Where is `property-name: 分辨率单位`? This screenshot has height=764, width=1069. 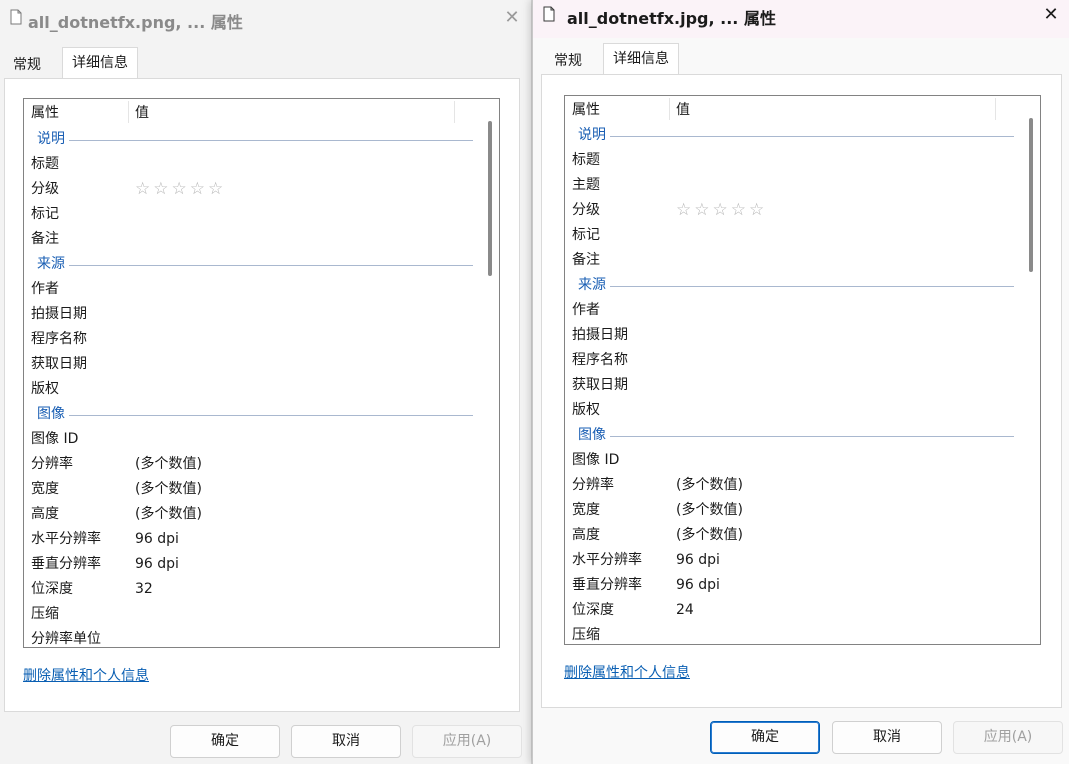 property-name: 分辨率单位 is located at coordinates (66, 639).